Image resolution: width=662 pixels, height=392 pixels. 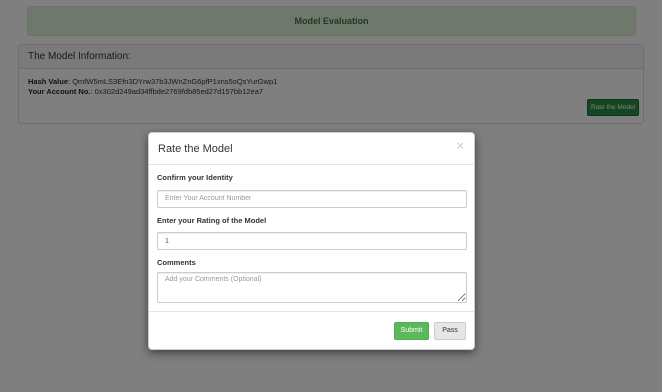 I want to click on account-number-input, so click(x=312, y=198).